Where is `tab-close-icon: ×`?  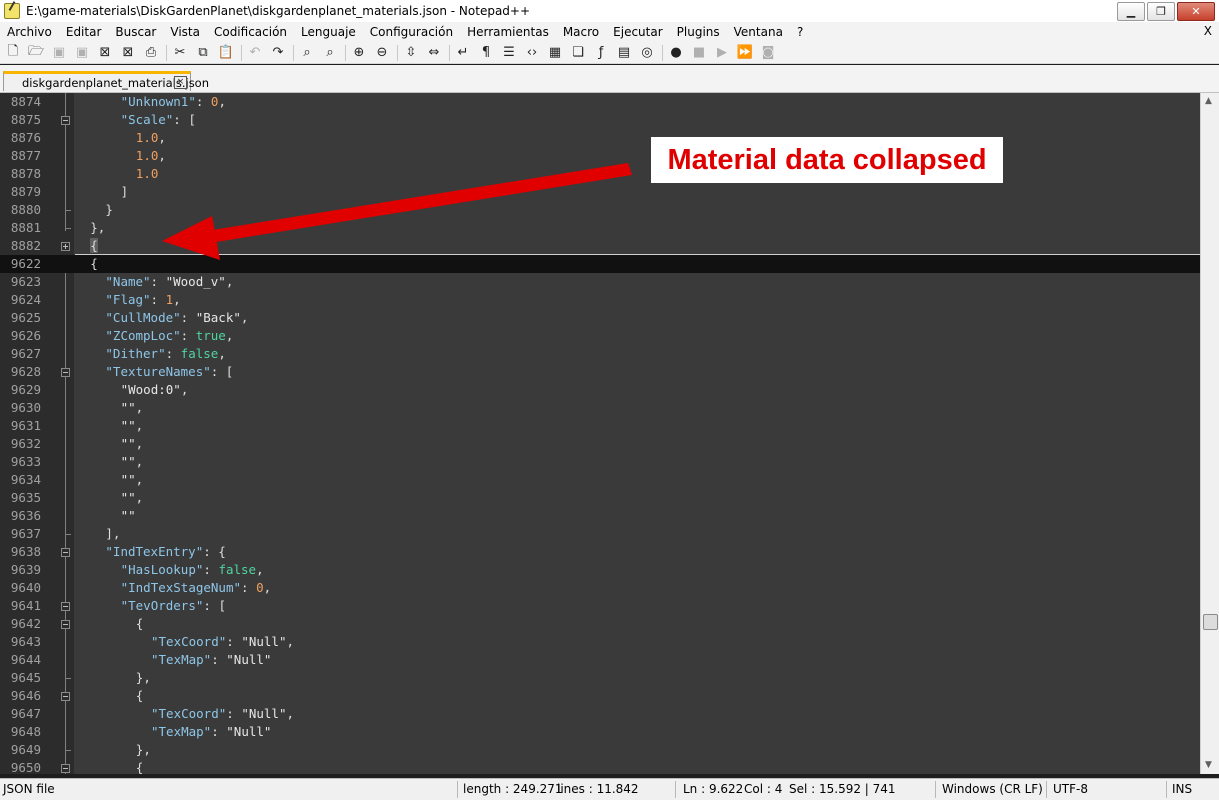
tab-close-icon: × is located at coordinates (180, 82).